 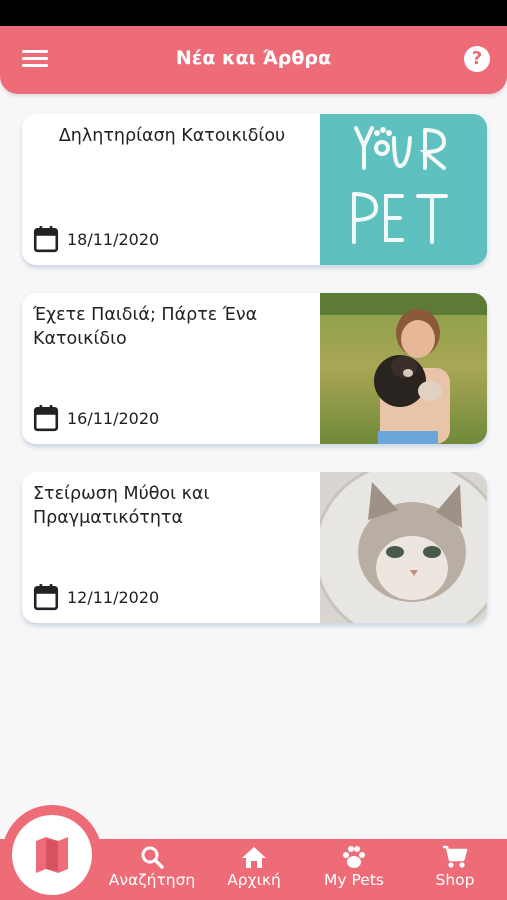 I want to click on article-title: Έχετε Παιδιά; Πάρτε Ένα Κατοικίδιο, so click(x=145, y=327).